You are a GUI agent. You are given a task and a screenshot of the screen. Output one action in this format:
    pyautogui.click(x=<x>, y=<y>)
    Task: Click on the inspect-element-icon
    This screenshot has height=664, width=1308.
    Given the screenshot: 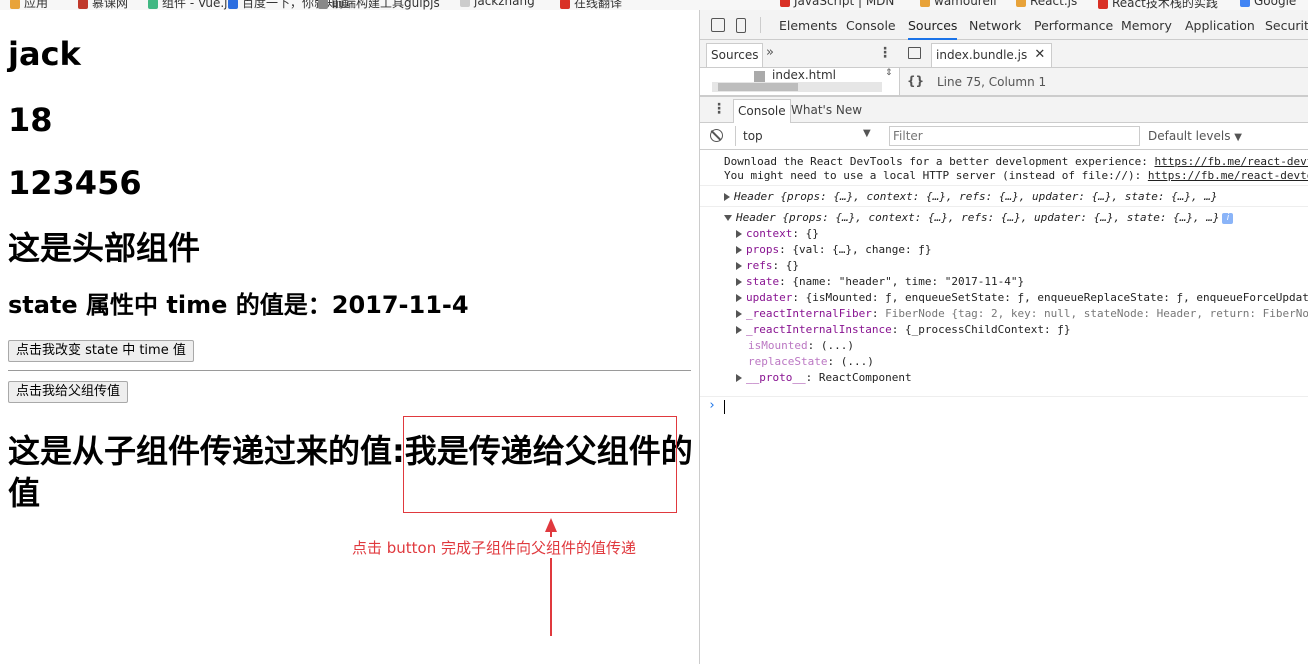 What is the action you would take?
    pyautogui.click(x=718, y=25)
    